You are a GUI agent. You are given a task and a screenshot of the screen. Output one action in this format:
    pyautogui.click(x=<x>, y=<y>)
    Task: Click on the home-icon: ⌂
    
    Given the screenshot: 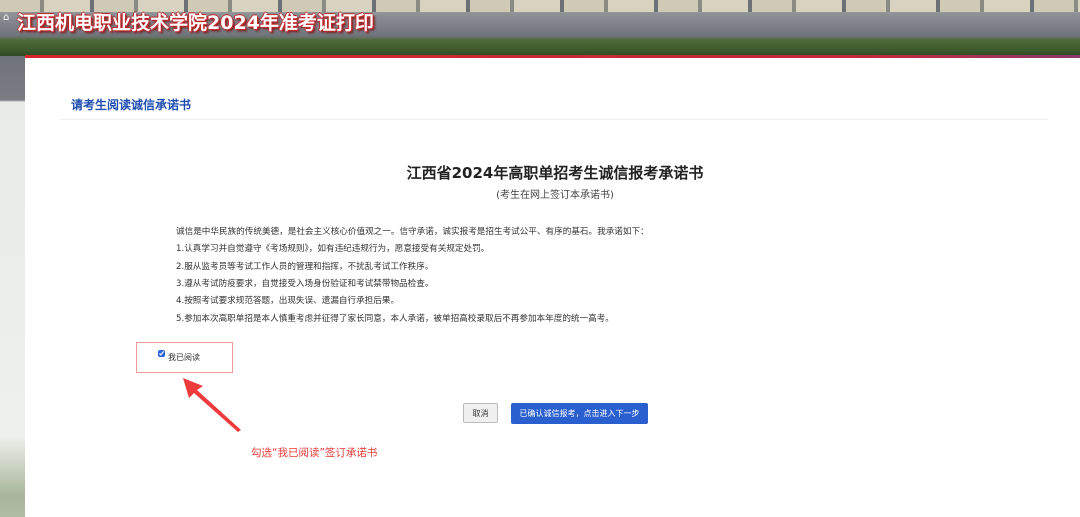 What is the action you would take?
    pyautogui.click(x=6, y=17)
    